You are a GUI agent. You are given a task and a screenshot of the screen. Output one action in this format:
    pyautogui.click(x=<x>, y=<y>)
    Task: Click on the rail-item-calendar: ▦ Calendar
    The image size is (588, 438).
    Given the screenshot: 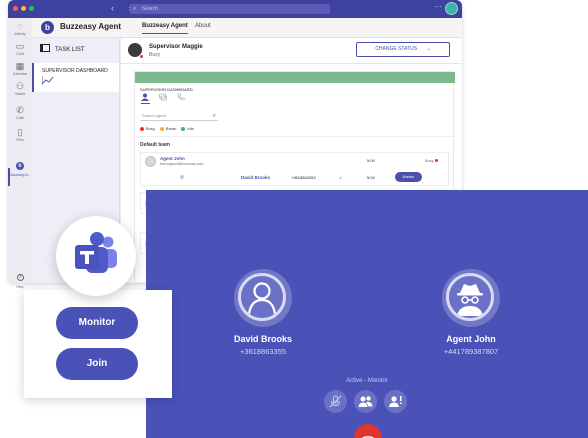 What is the action you would take?
    pyautogui.click(x=20, y=69)
    